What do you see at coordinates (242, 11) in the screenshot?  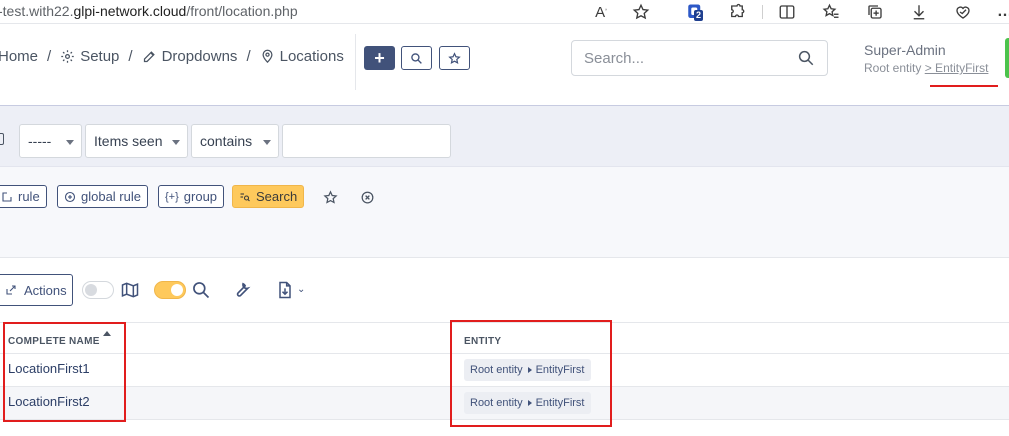 I see `url-path: /front/location.php` at bounding box center [242, 11].